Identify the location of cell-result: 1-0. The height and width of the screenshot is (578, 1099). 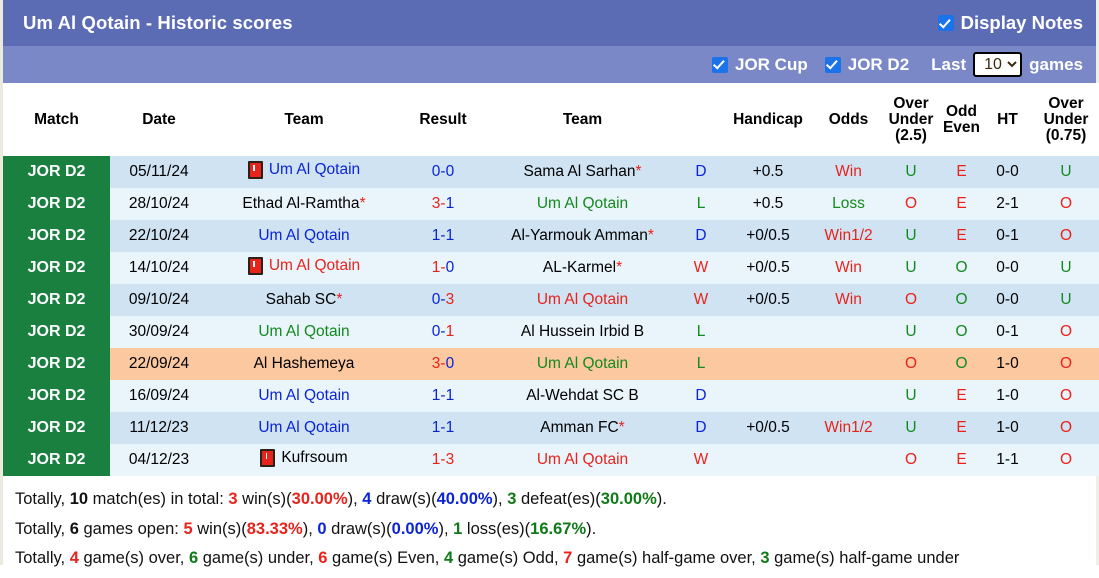
(443, 267).